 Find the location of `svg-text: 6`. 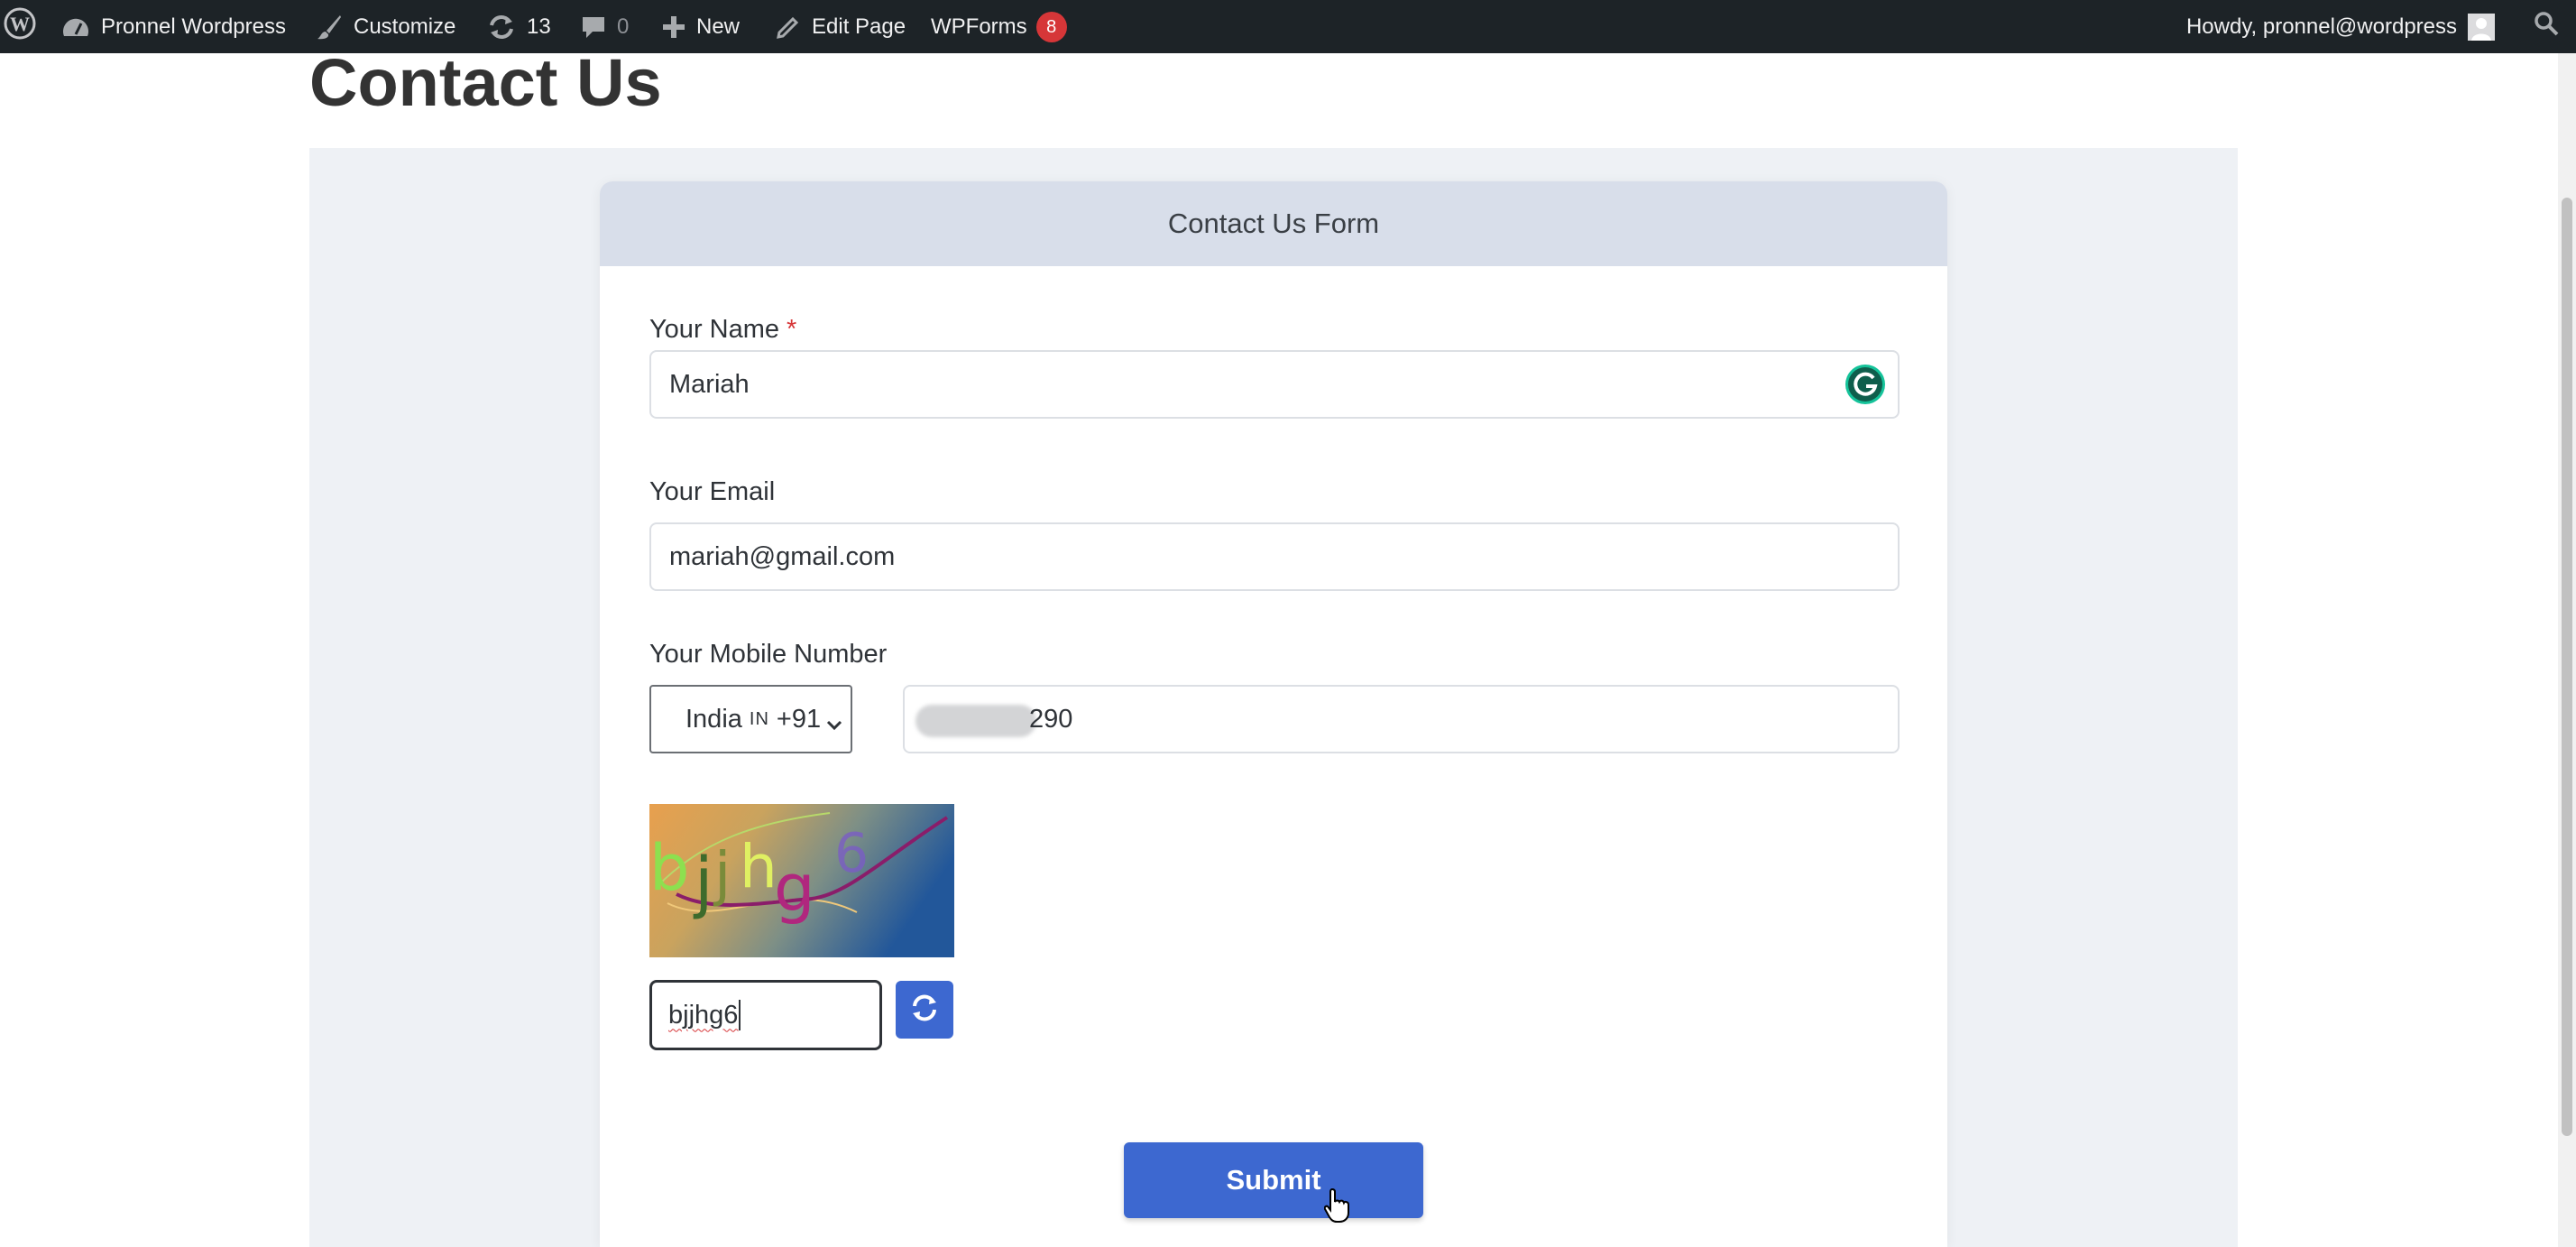

svg-text: 6 is located at coordinates (851, 853).